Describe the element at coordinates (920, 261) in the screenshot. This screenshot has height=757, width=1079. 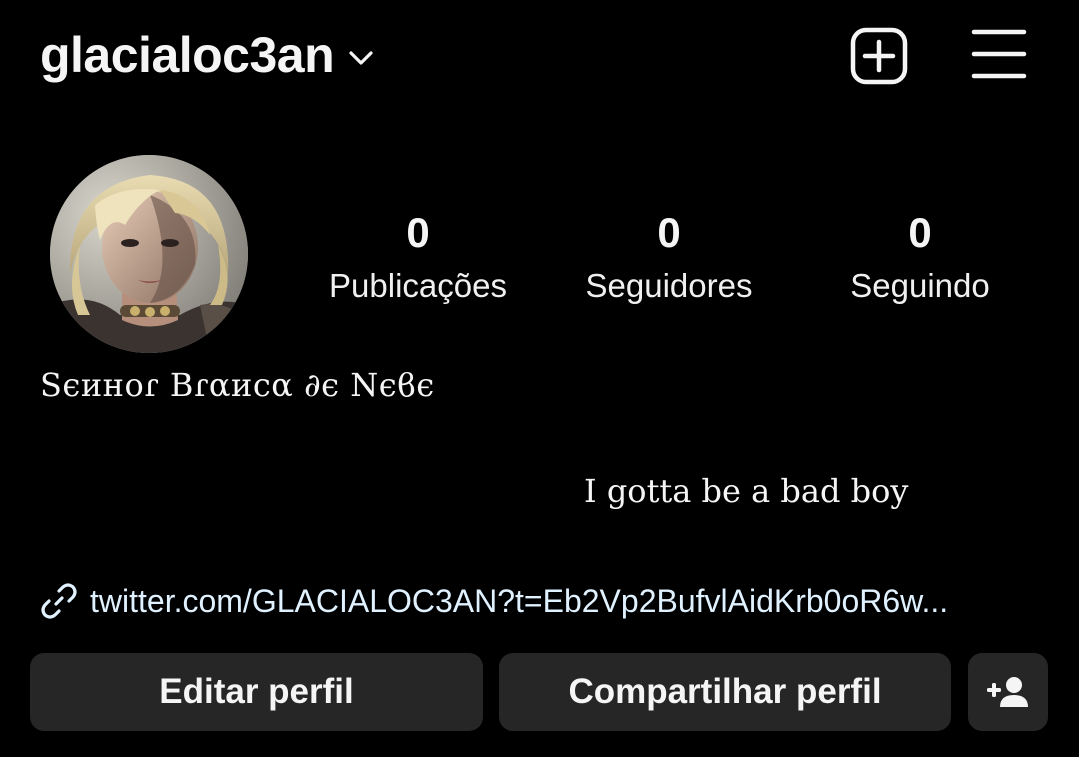
I see `following-count: 0 Seguindo` at that location.